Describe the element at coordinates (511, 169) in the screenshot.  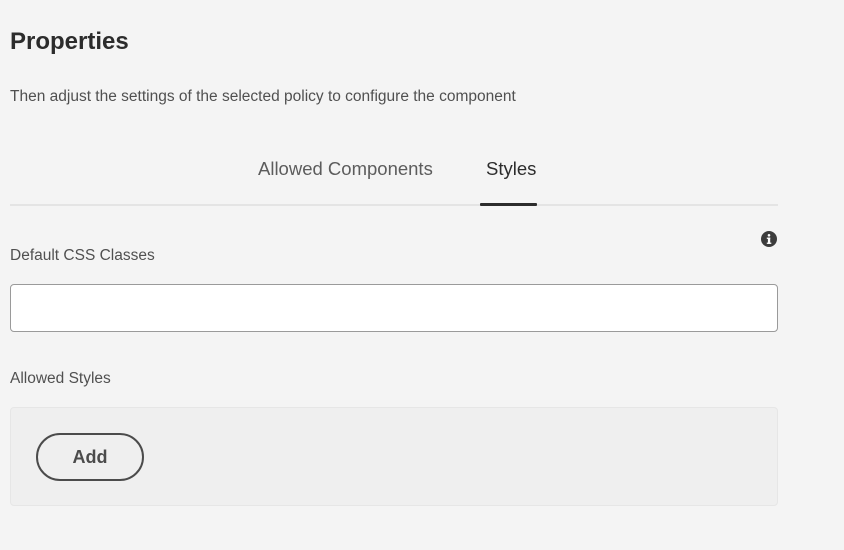
I see `tab-styles: Styles` at that location.